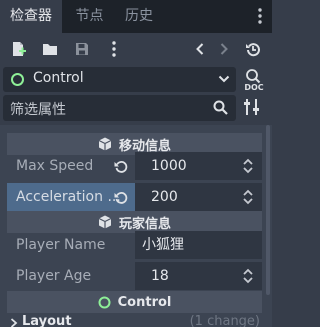 The height and width of the screenshot is (327, 320). What do you see at coordinates (144, 302) in the screenshot?
I see `section-title: Control` at bounding box center [144, 302].